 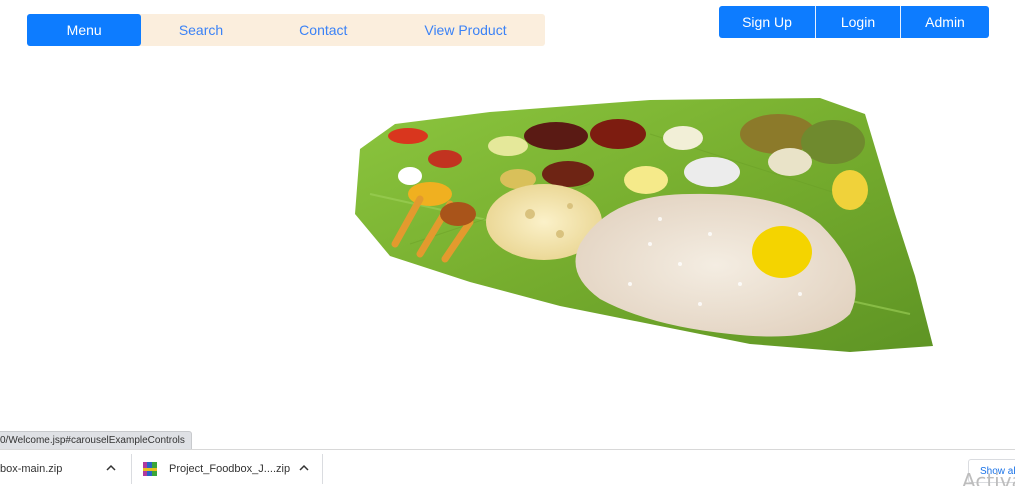 I want to click on status-url: 0/Welcome.jsp#carouselExampleControls, so click(x=96, y=441).